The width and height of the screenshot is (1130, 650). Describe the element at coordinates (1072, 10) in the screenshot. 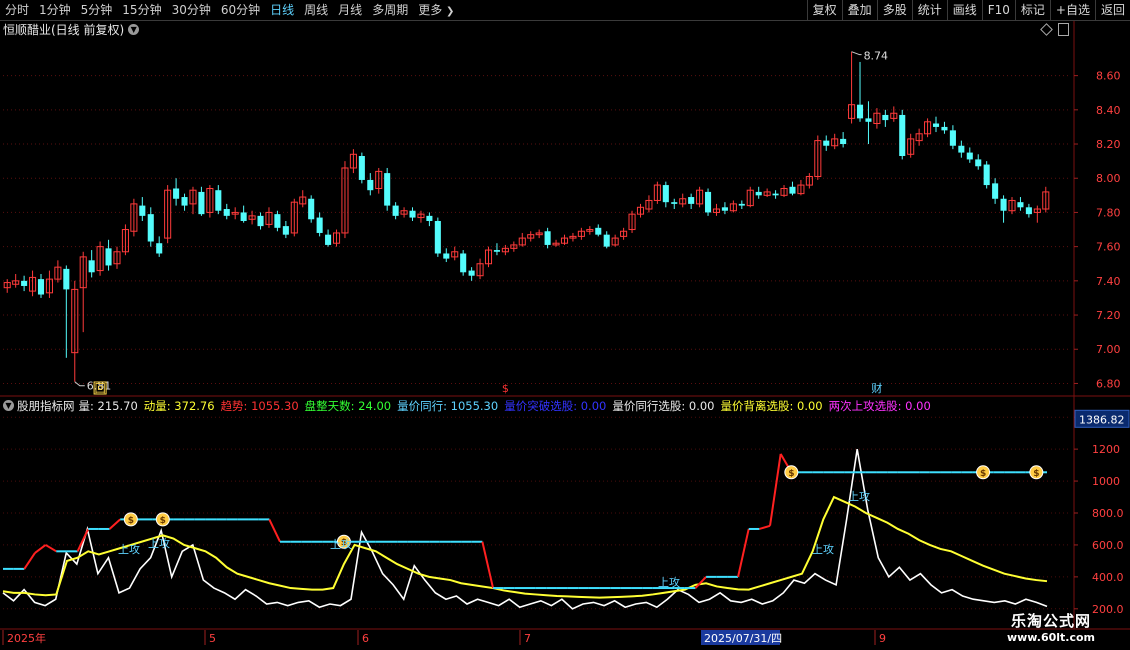

I see `toolbar-button: +自选` at that location.